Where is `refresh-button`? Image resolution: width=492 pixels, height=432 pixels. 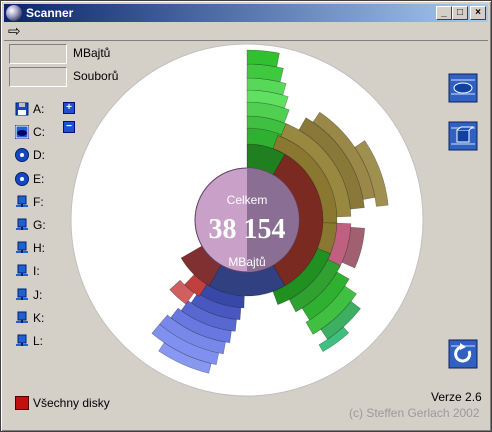
refresh-button is located at coordinates (463, 354).